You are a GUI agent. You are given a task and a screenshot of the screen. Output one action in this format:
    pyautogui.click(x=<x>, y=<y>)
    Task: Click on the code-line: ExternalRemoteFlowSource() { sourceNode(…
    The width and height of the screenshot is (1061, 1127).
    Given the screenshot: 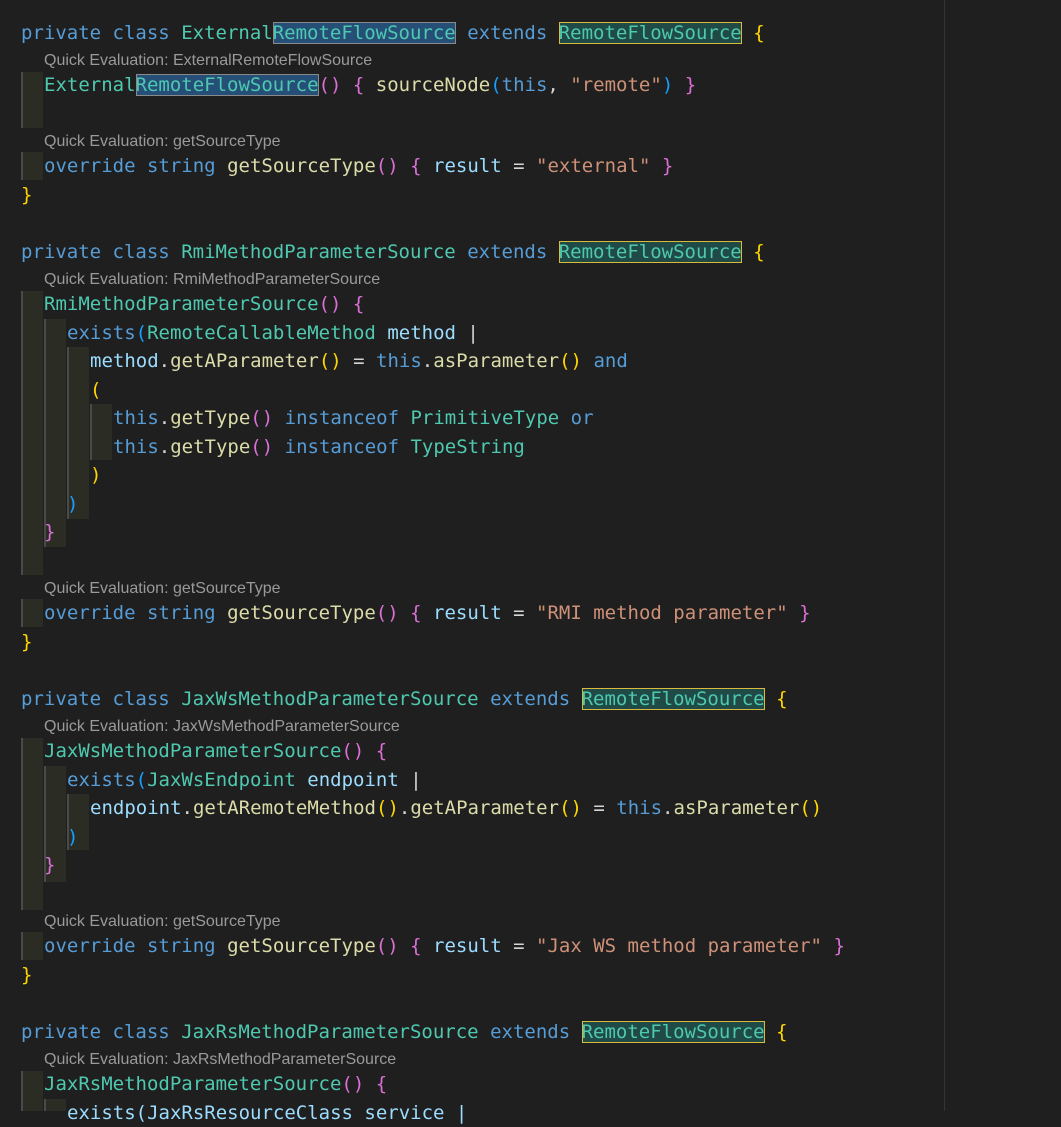 What is the action you would take?
    pyautogui.click(x=370, y=85)
    